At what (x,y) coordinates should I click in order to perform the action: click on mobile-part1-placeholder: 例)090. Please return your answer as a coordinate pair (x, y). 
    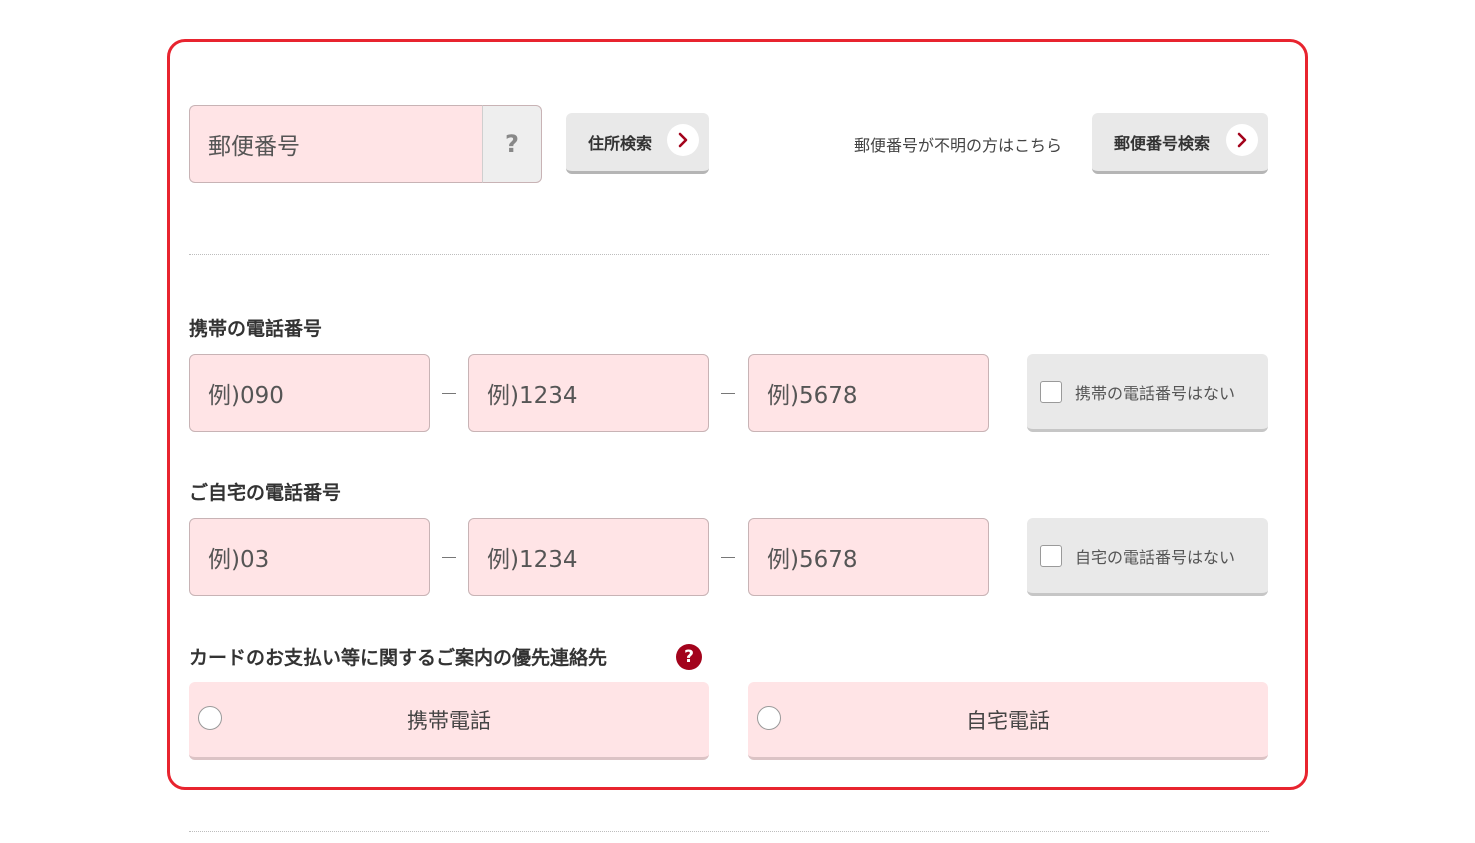
    Looking at the image, I should click on (246, 396).